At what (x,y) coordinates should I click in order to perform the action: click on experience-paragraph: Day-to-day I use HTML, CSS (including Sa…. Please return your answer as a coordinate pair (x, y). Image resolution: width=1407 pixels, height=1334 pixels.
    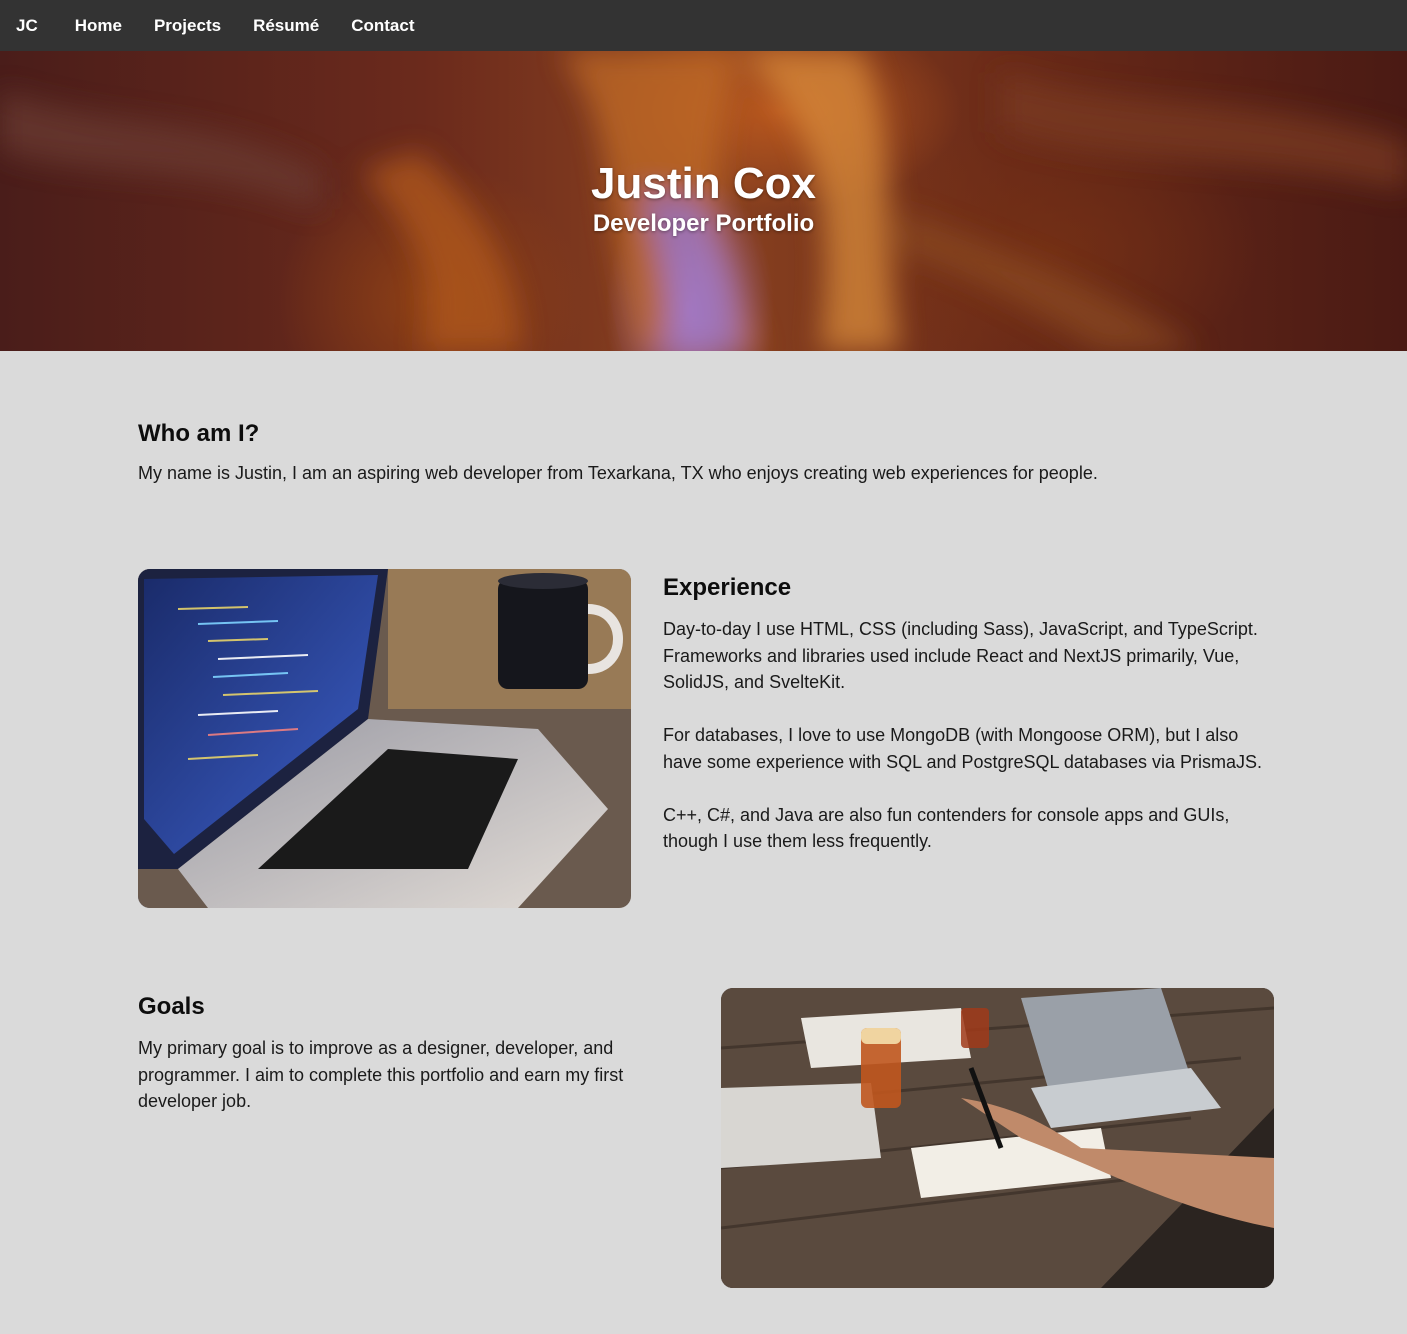
    Looking at the image, I should click on (960, 655).